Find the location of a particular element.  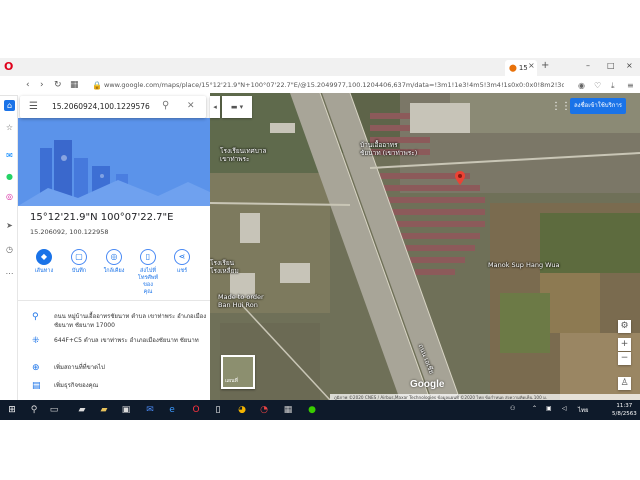

network-icon: ▣ is located at coordinates (549, 408).